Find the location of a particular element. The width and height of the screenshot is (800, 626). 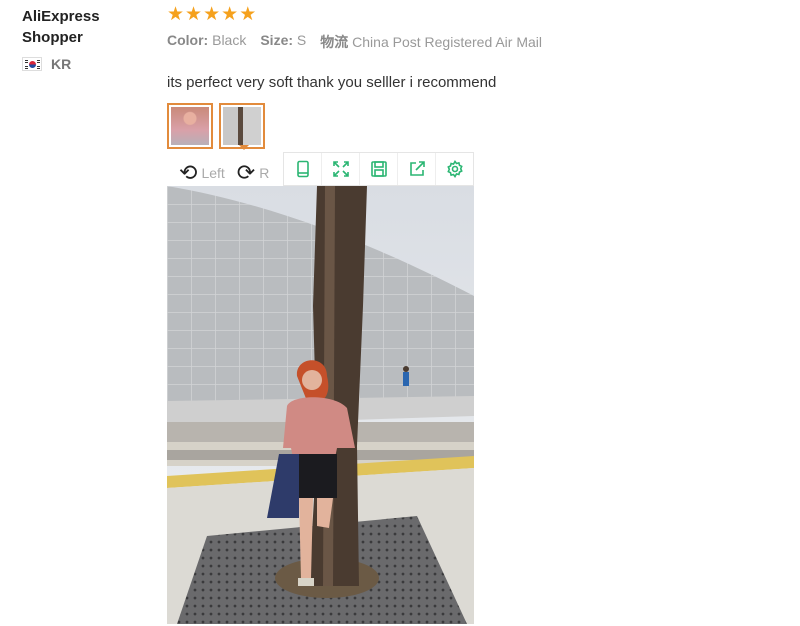

rotate-right-icon: ⟳ is located at coordinates (246, 172).